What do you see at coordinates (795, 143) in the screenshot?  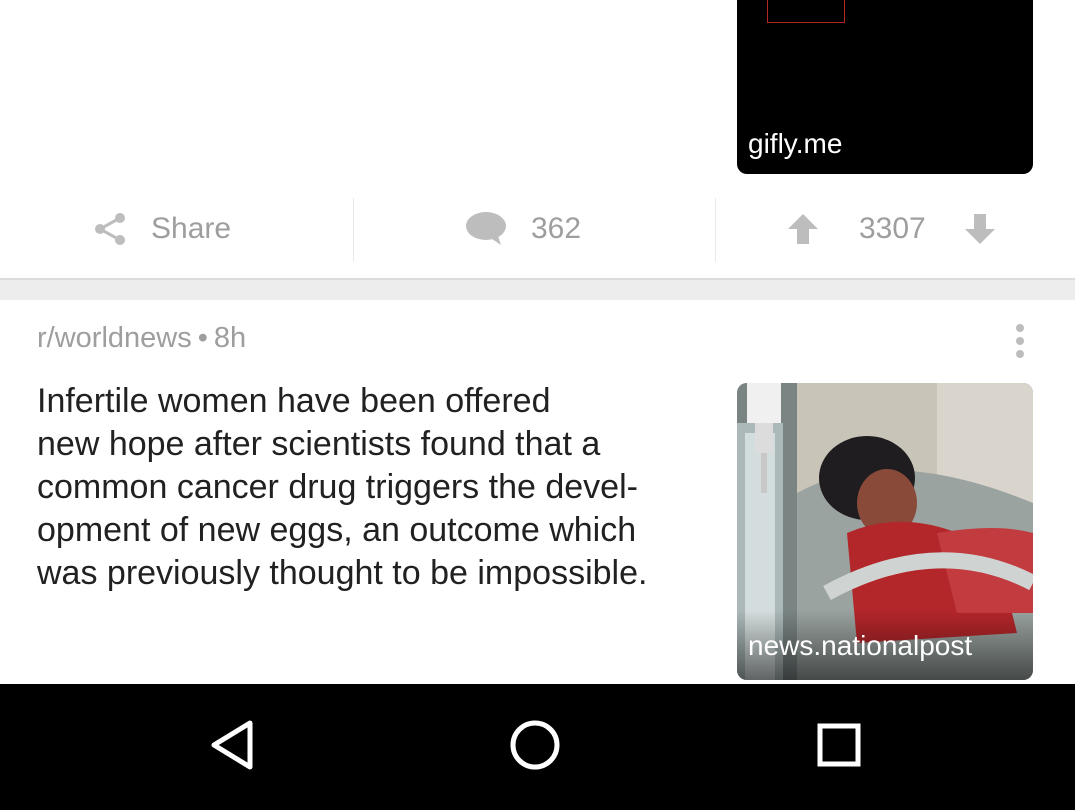 I see `top-post-thumbnail-domain: gifly.me` at bounding box center [795, 143].